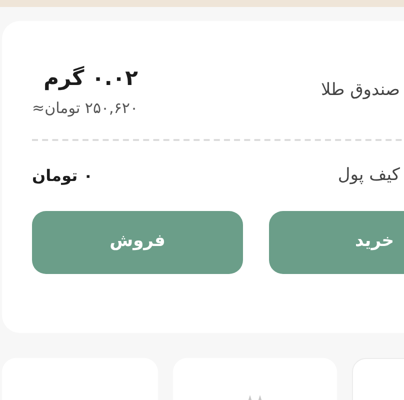 The height and width of the screenshot is (400, 404). Describe the element at coordinates (91, 78) in the screenshot. I see `holding-amount: ۰.۰۲ گرم` at that location.